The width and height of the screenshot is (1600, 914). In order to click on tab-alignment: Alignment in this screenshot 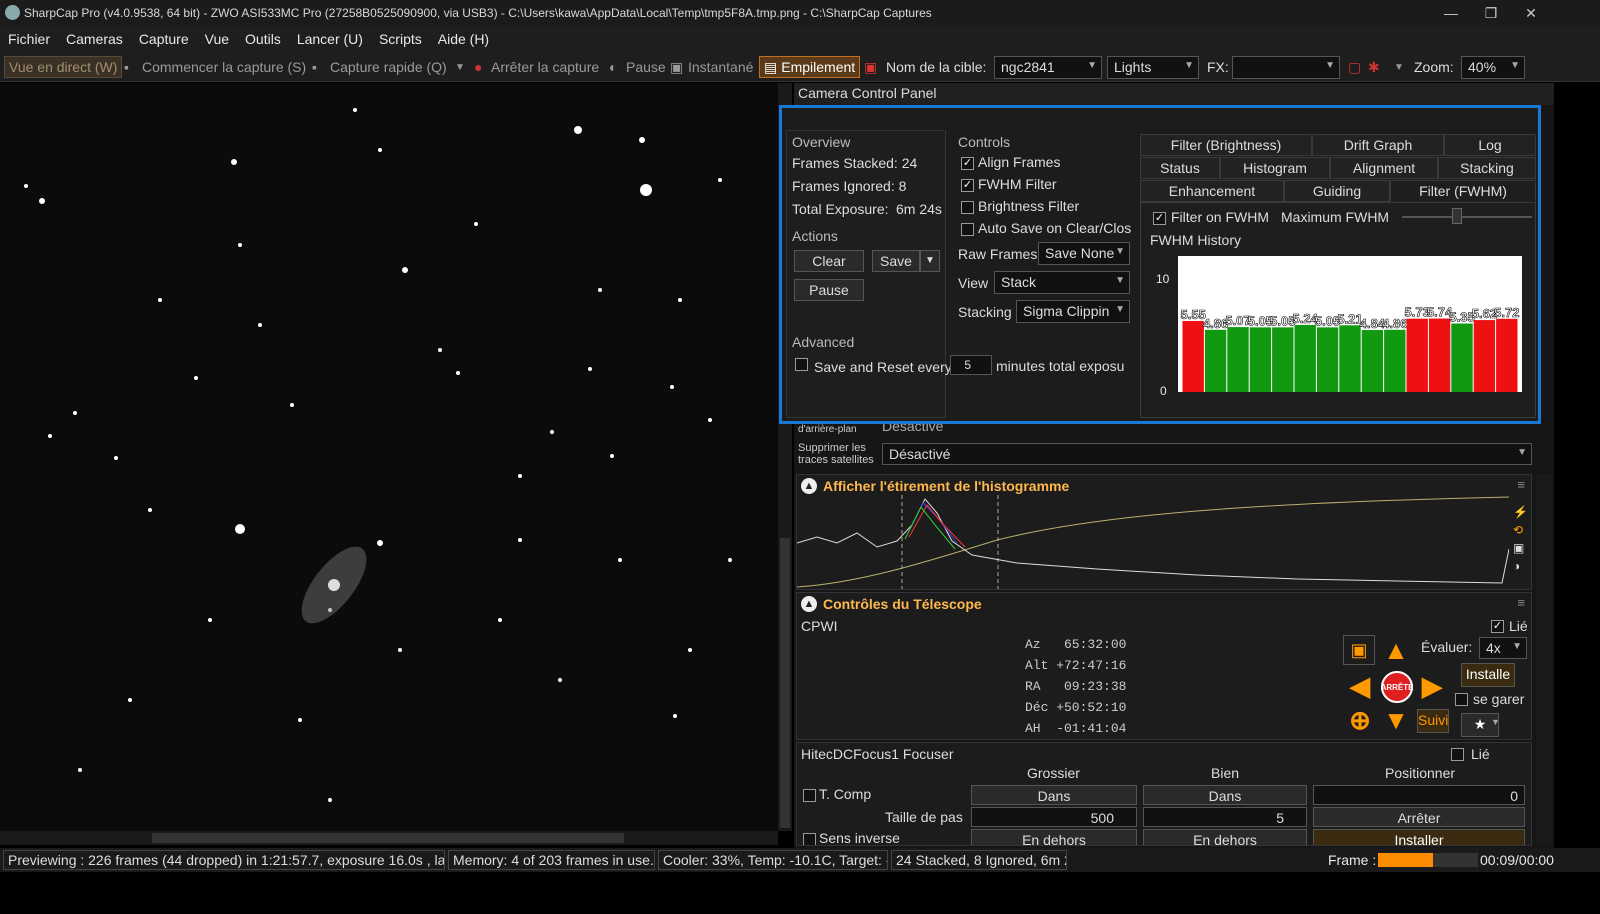, I will do `click(1384, 168)`.